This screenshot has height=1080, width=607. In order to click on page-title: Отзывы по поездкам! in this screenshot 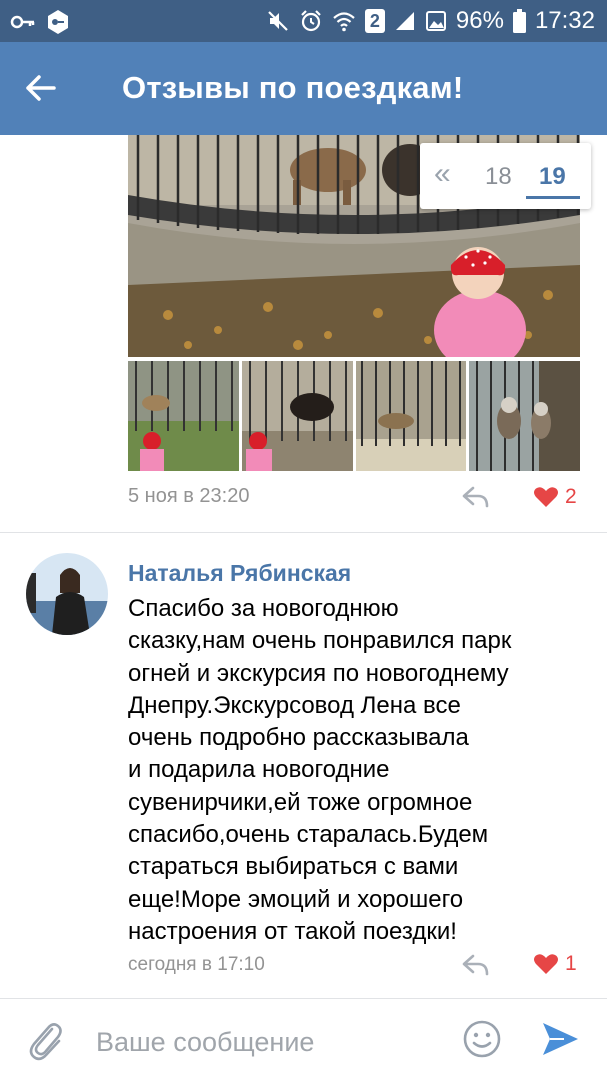, I will do `click(293, 87)`.